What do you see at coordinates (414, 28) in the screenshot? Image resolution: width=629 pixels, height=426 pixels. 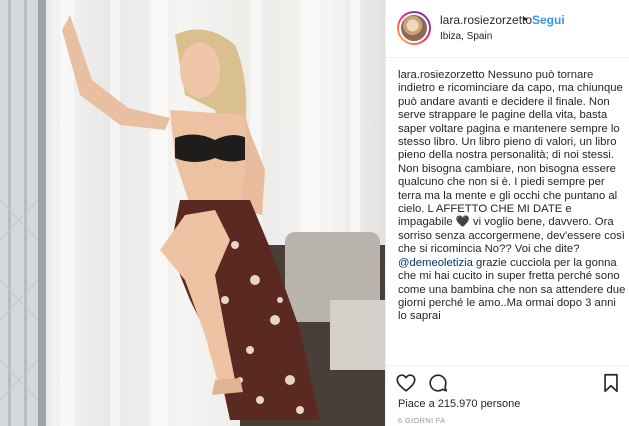 I see `avatar` at bounding box center [414, 28].